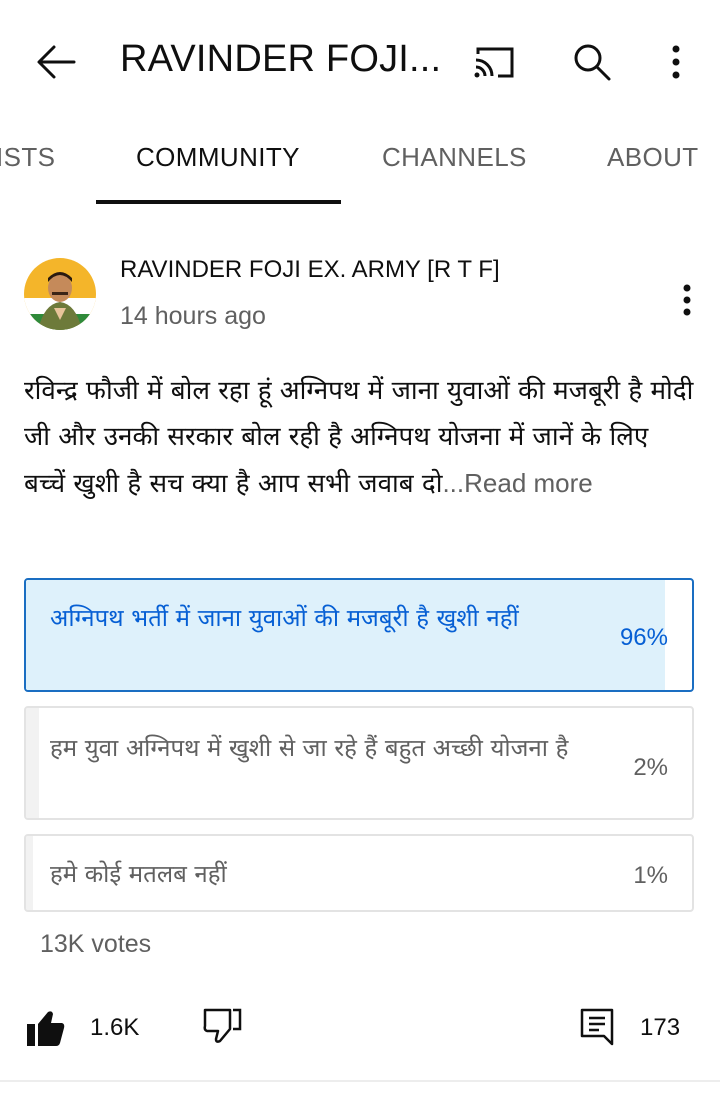 The height and width of the screenshot is (1104, 720). I want to click on poll-option-percent: 96%, so click(643, 637).